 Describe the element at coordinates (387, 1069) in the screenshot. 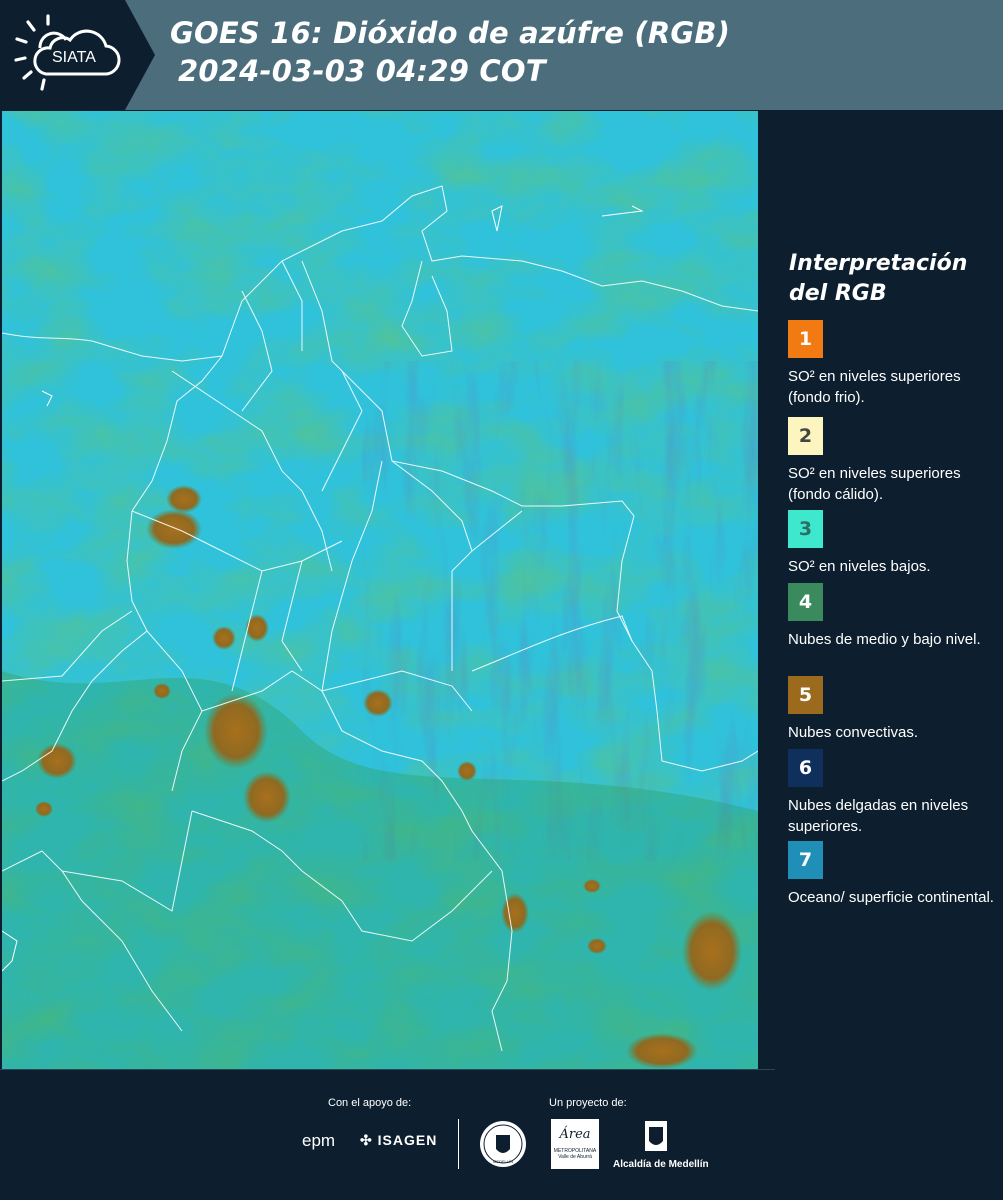

I see `footer-rule` at that location.